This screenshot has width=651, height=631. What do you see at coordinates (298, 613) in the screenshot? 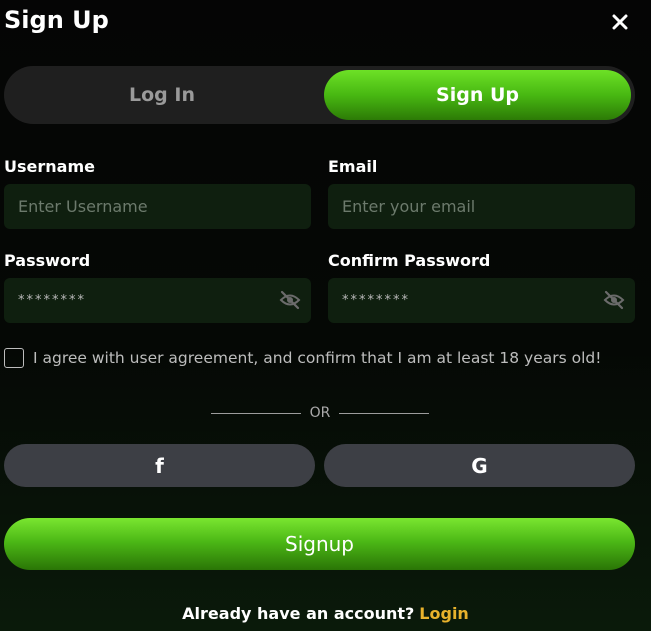
I see `login-prompt-text: Already have an account?` at bounding box center [298, 613].